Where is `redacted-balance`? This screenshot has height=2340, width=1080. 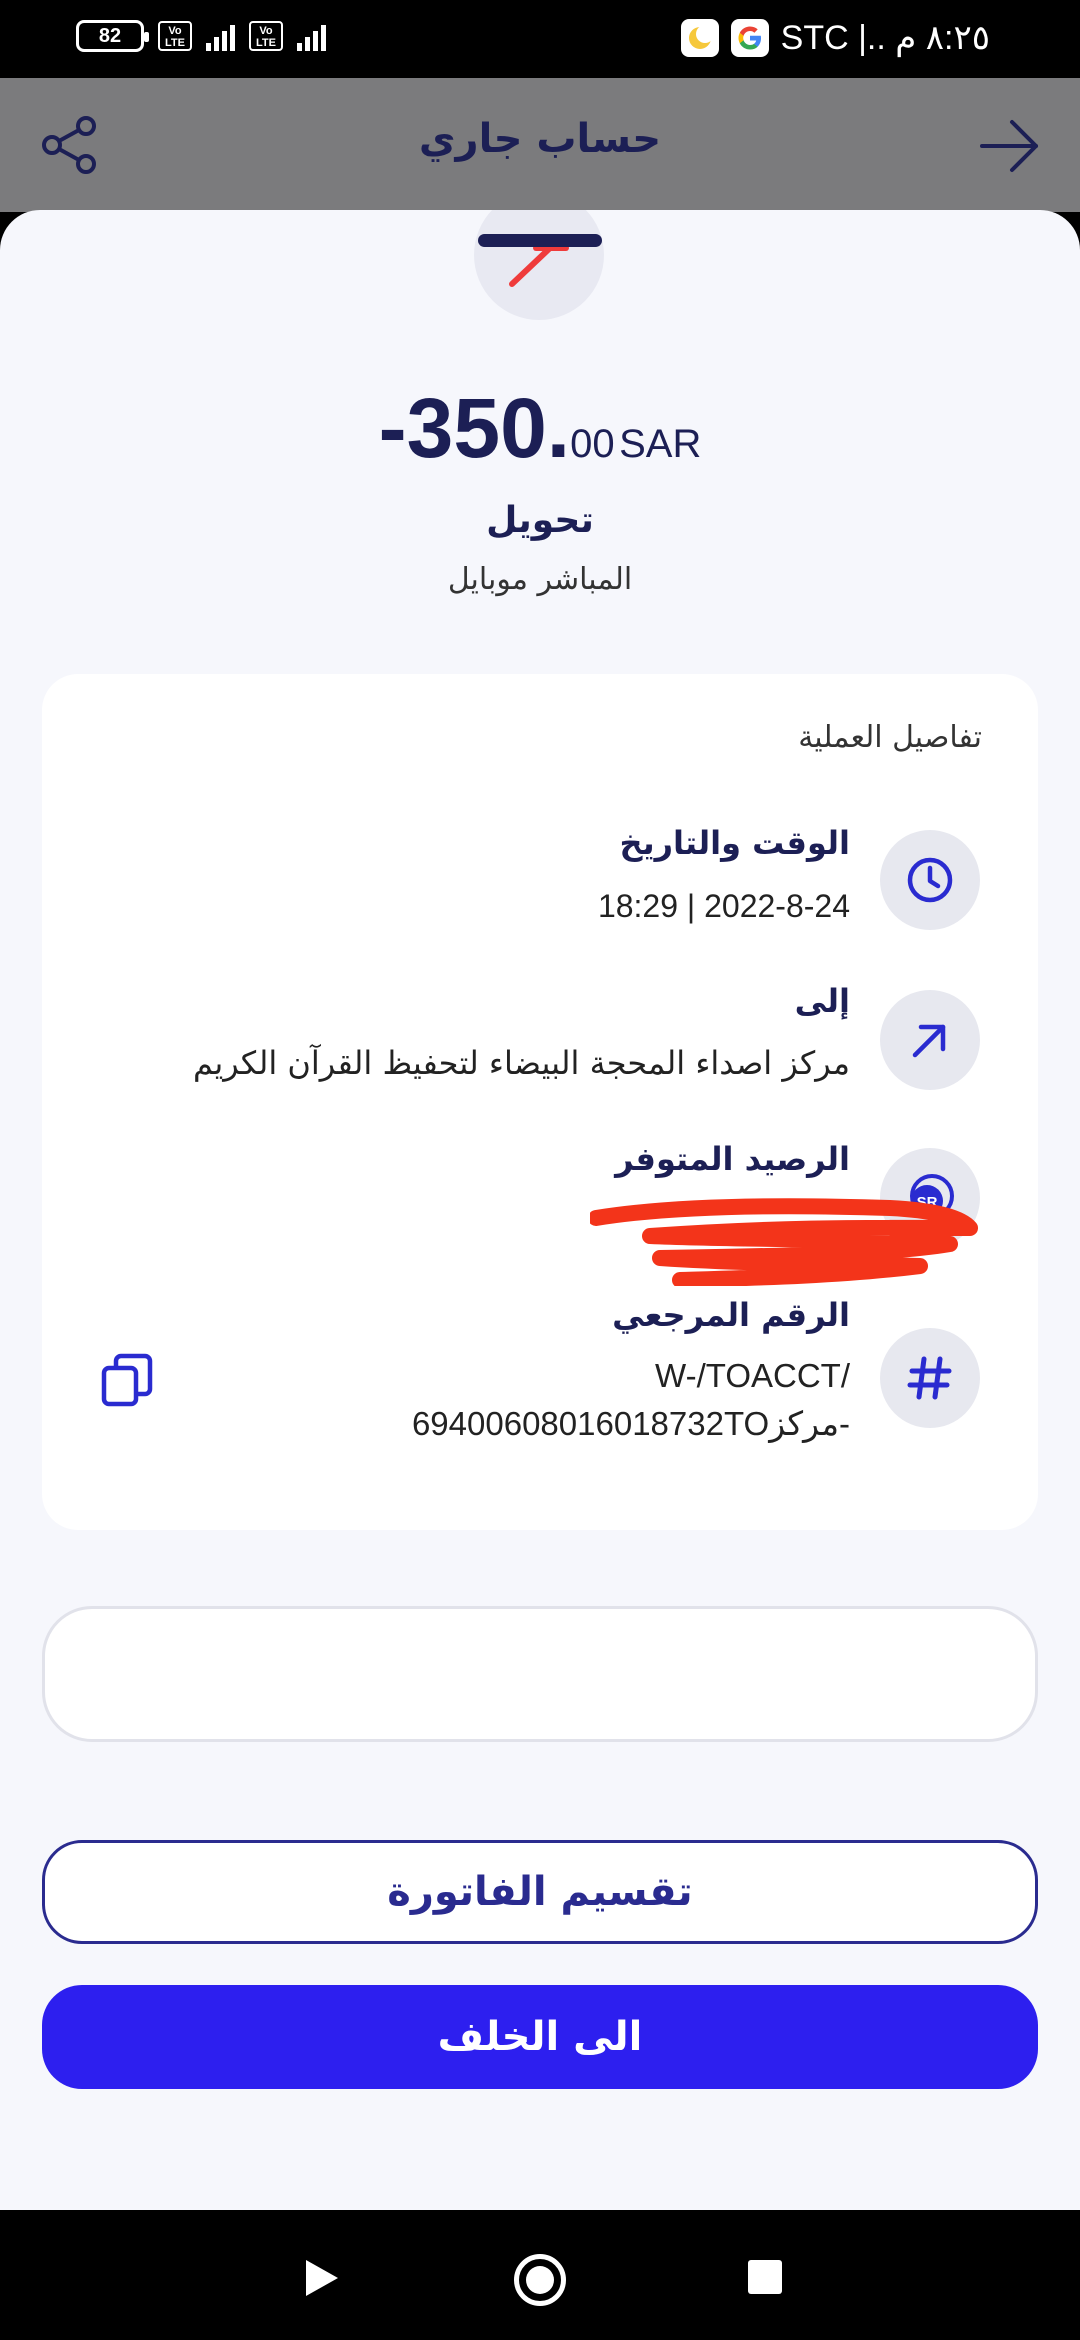
redacted-balance is located at coordinates (784, 1242).